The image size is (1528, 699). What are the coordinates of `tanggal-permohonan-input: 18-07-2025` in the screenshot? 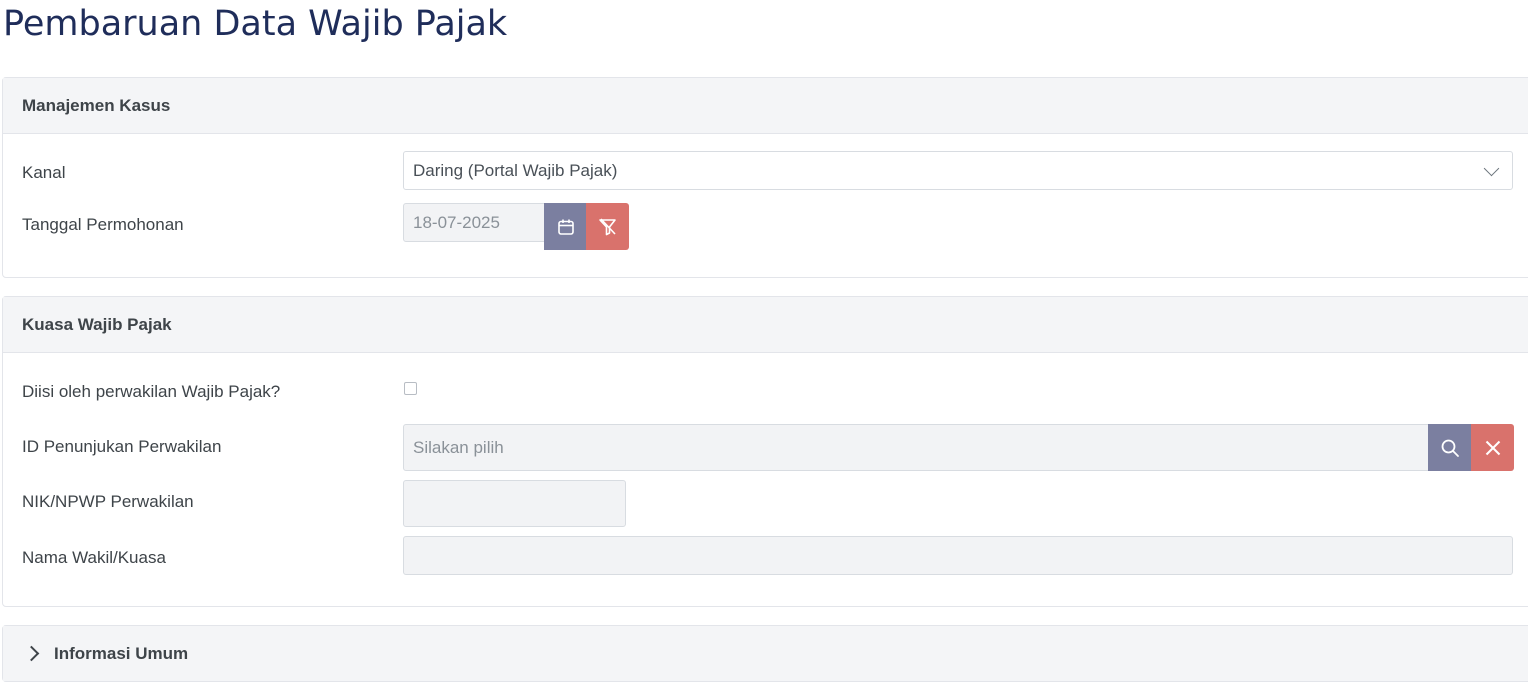 It's located at (474, 222).